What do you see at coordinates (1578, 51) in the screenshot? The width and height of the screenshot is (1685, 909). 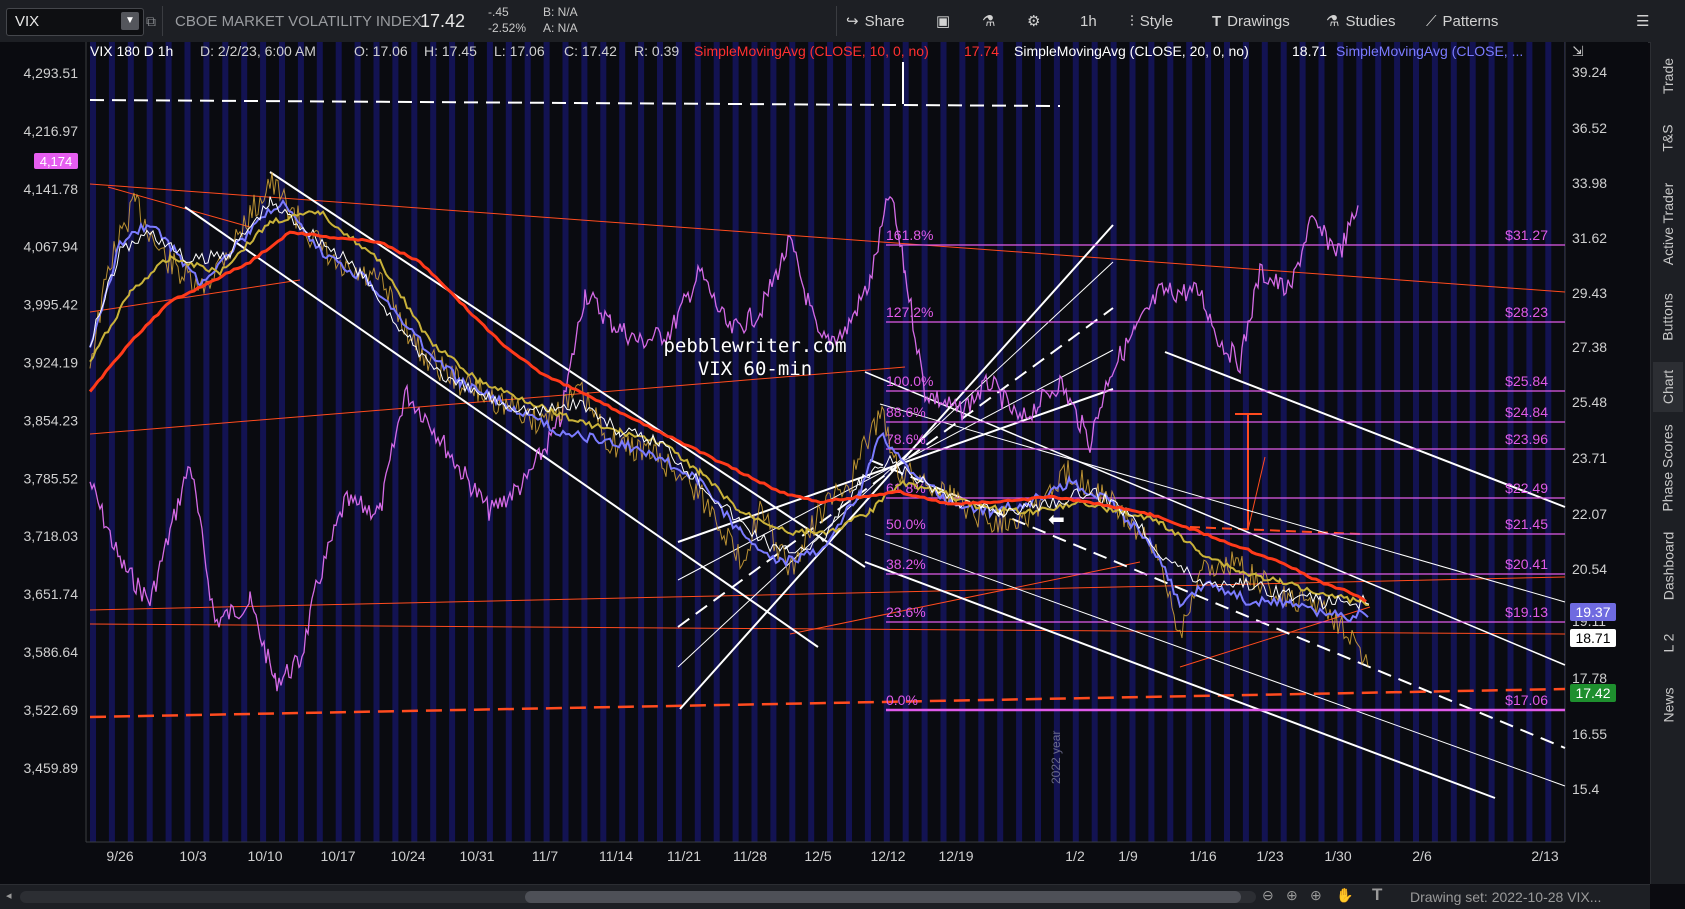 I see `collapse-icon: ⇲` at bounding box center [1578, 51].